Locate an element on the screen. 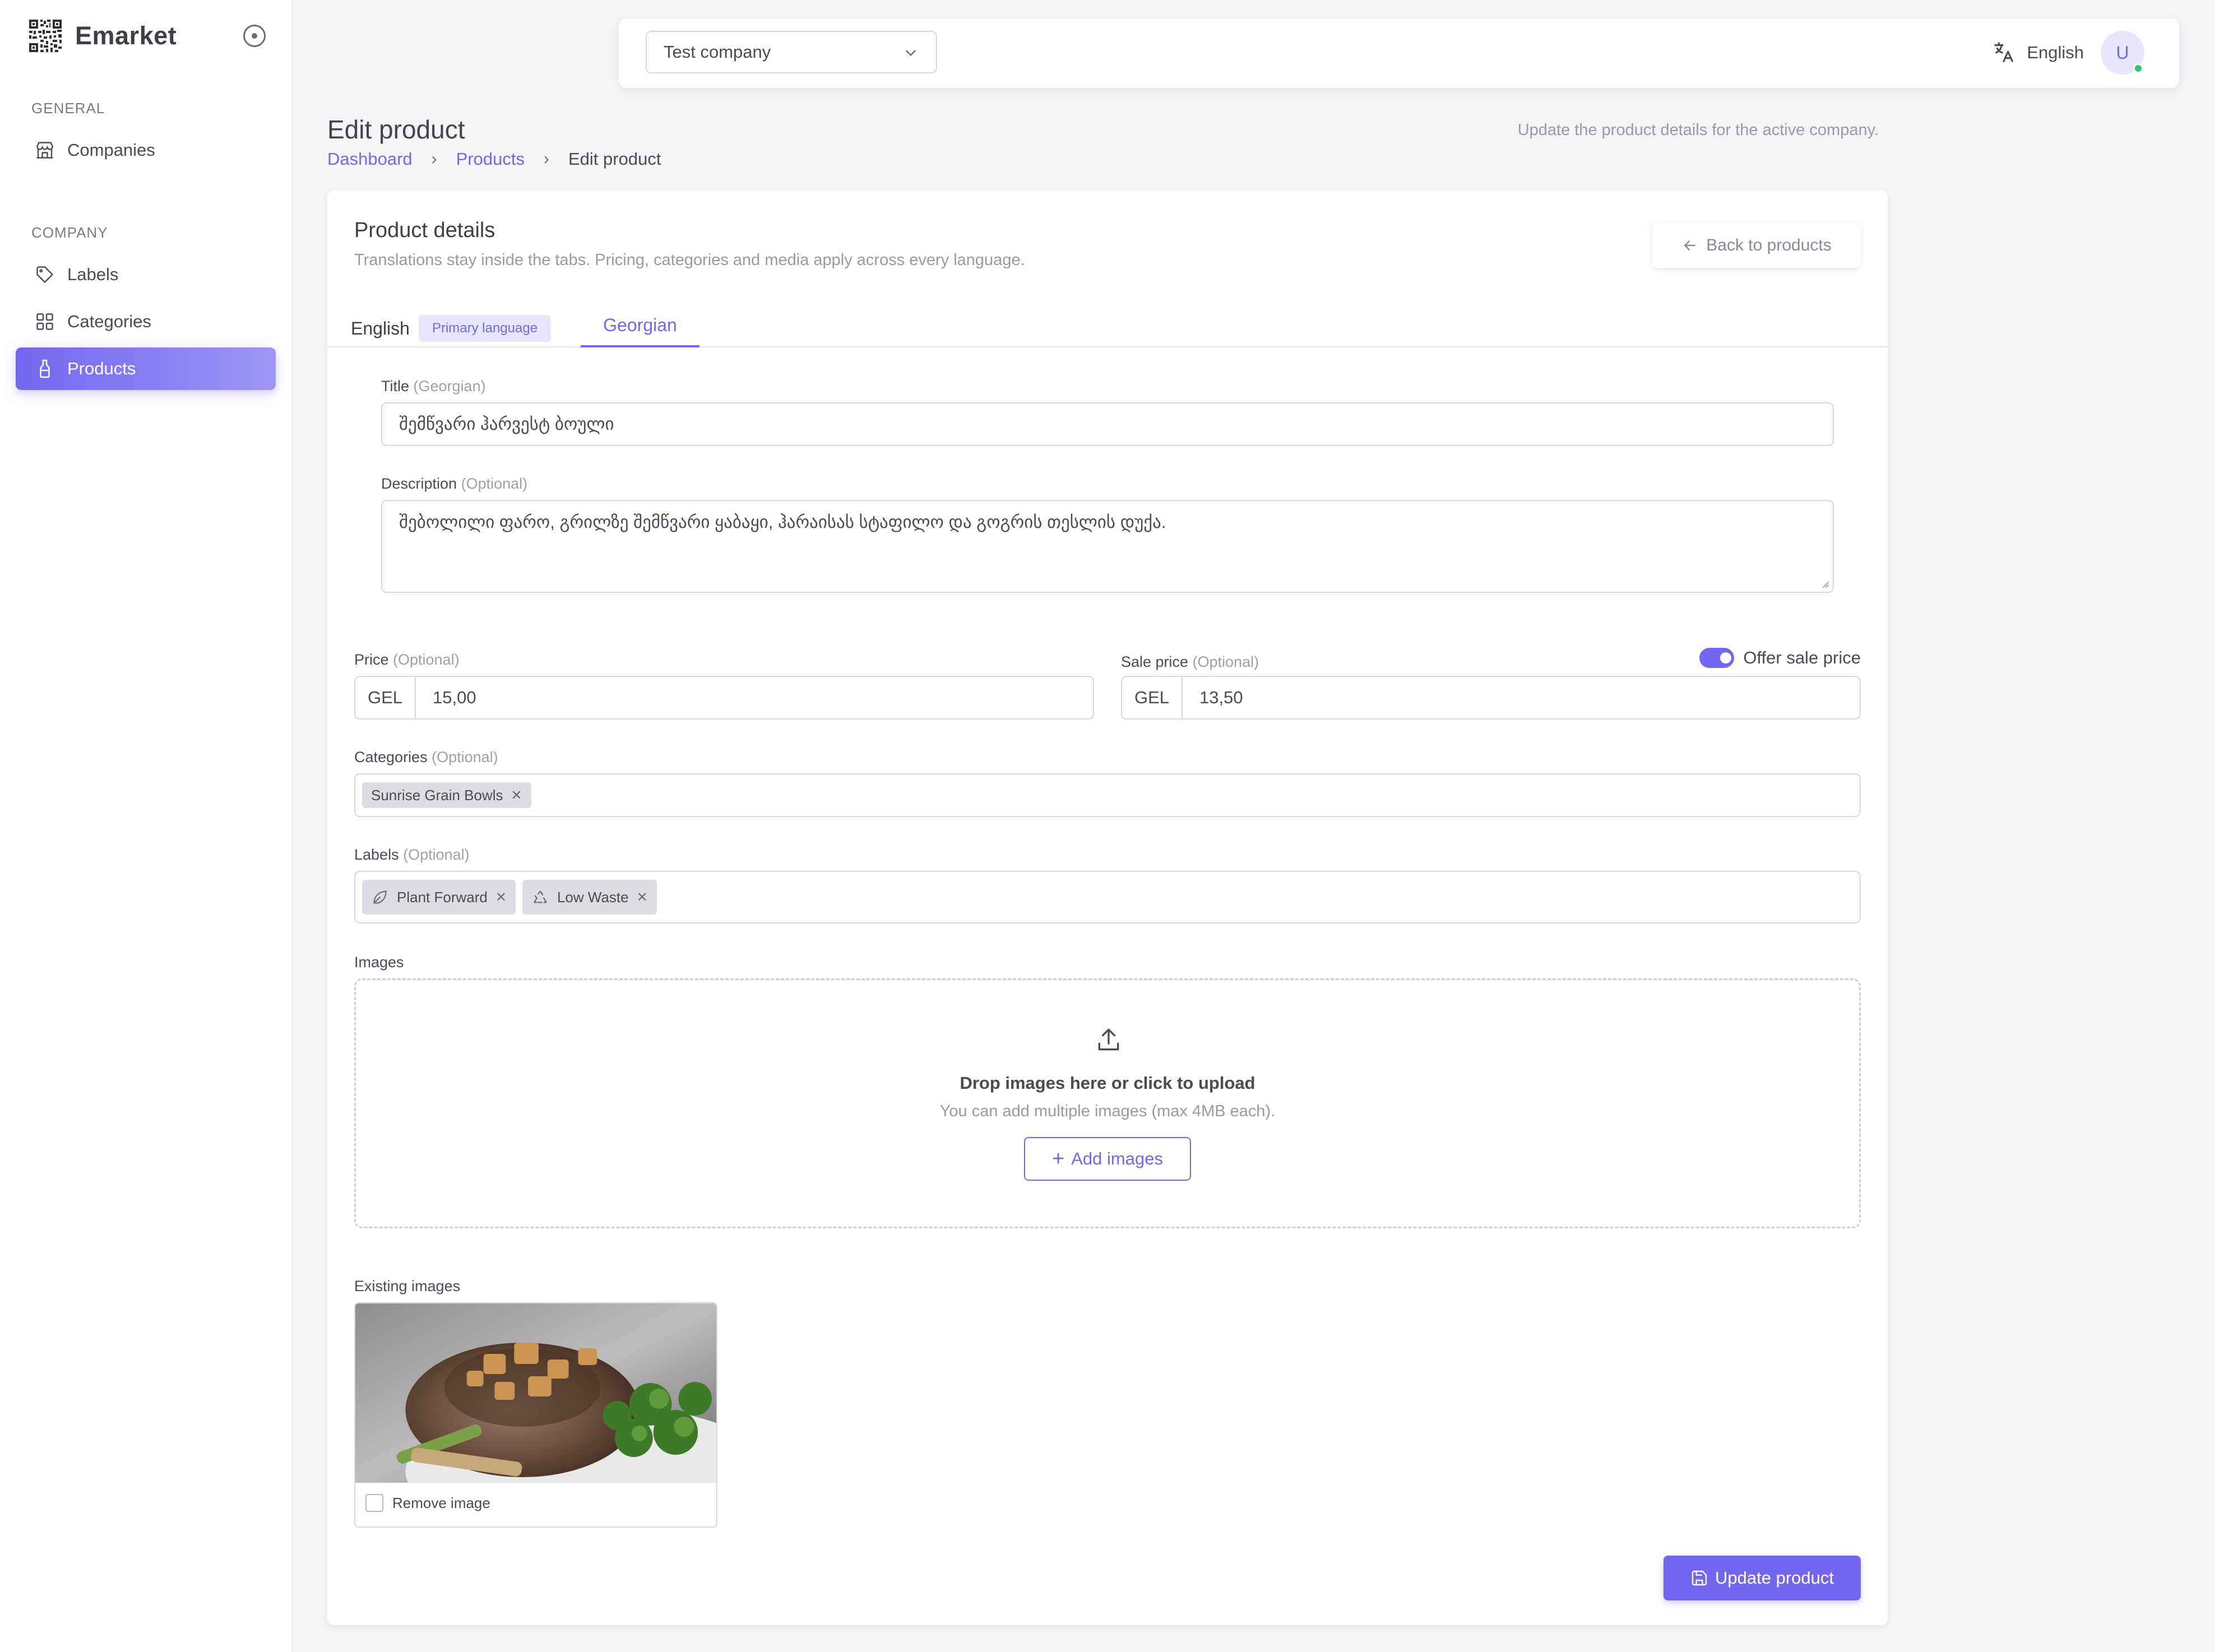 The height and width of the screenshot is (1652, 2215). sale-price-input: GEL 13,50 is located at coordinates (1491, 698).